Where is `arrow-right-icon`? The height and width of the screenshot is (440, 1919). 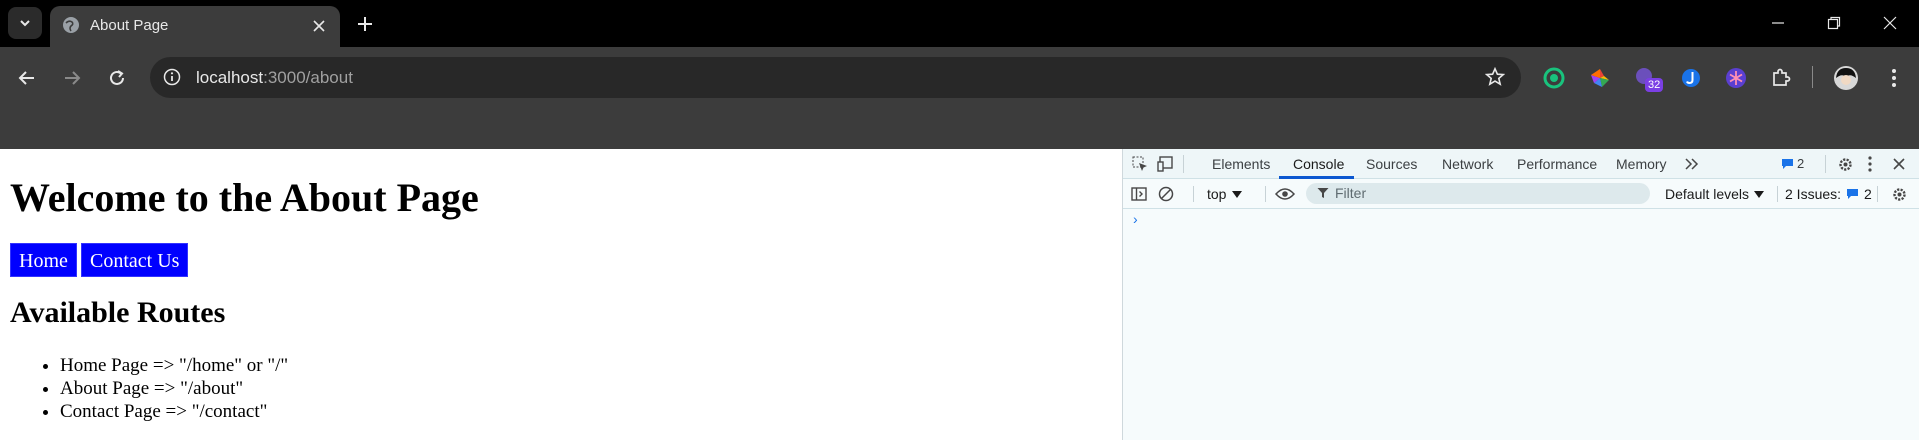
arrow-right-icon is located at coordinates (73, 78).